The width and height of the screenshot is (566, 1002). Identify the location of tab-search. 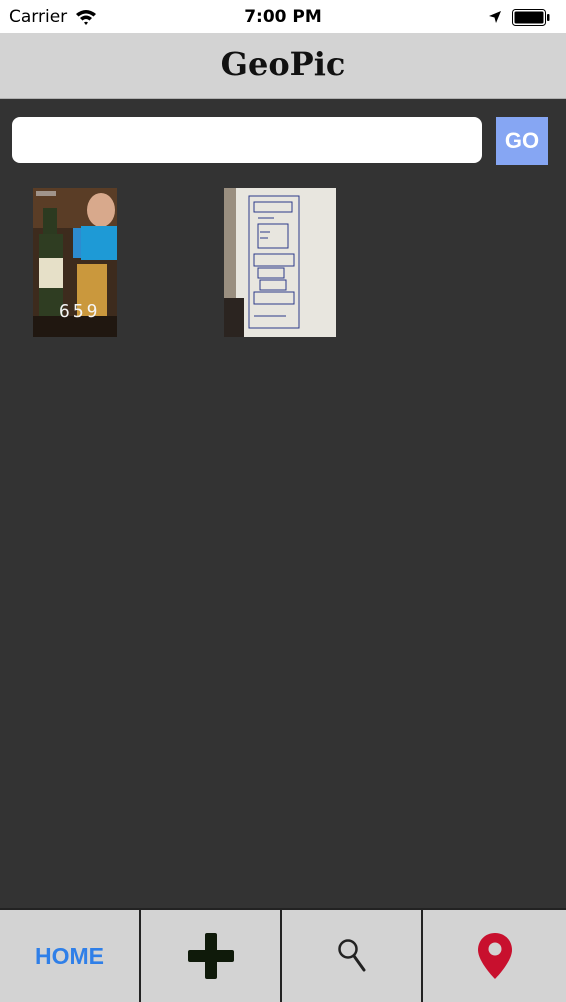
(351, 956).